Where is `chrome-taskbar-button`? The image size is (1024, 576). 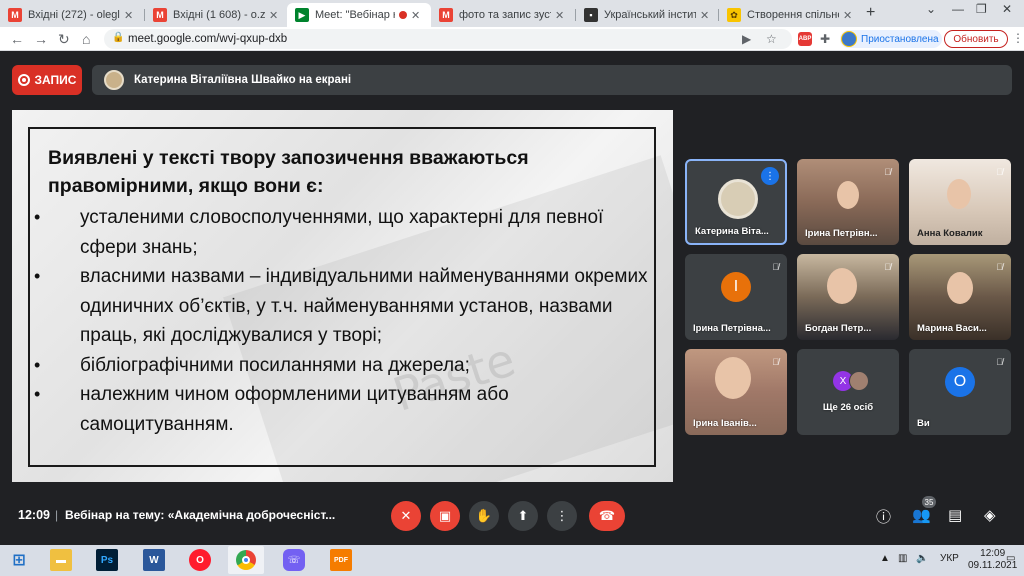 chrome-taskbar-button is located at coordinates (246, 560).